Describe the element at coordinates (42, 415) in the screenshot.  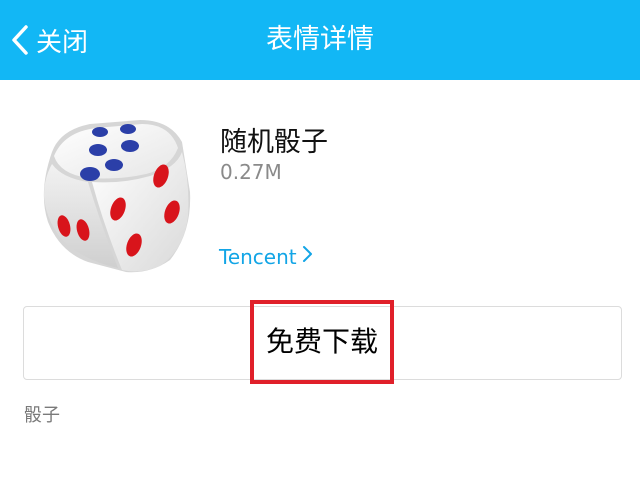
I see `sticker-description: 骰子` at that location.